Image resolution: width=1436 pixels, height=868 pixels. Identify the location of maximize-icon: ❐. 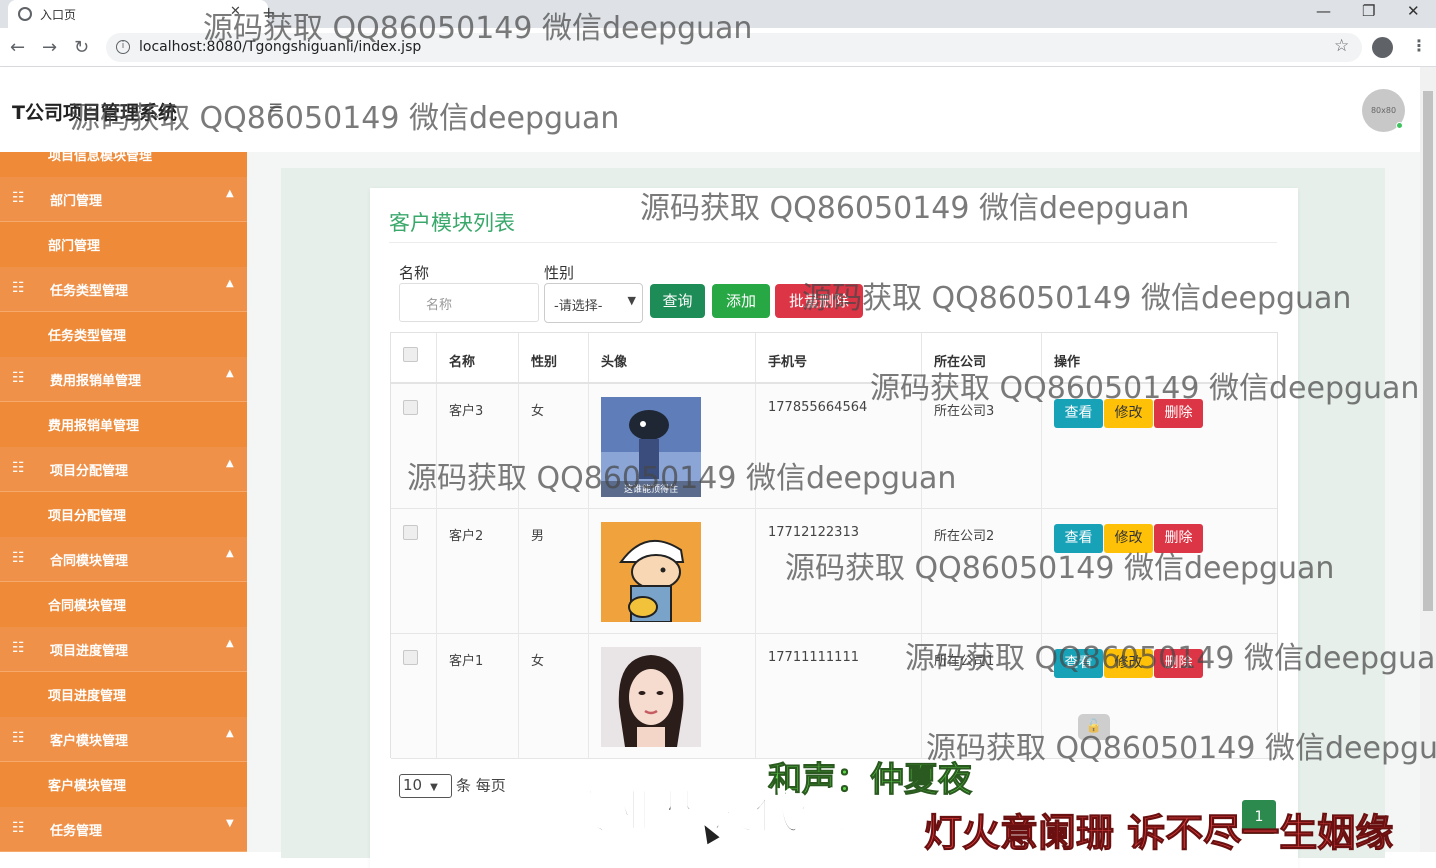
(1368, 11).